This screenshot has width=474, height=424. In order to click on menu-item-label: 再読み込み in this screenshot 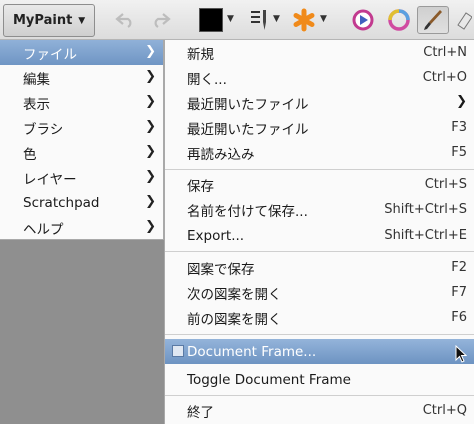, I will do `click(221, 154)`.